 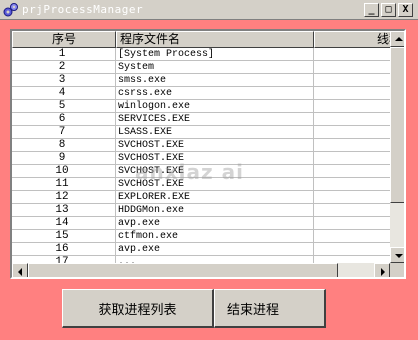 What do you see at coordinates (201, 210) in the screenshot?
I see `list-item: 13 HDDGMon.exe` at bounding box center [201, 210].